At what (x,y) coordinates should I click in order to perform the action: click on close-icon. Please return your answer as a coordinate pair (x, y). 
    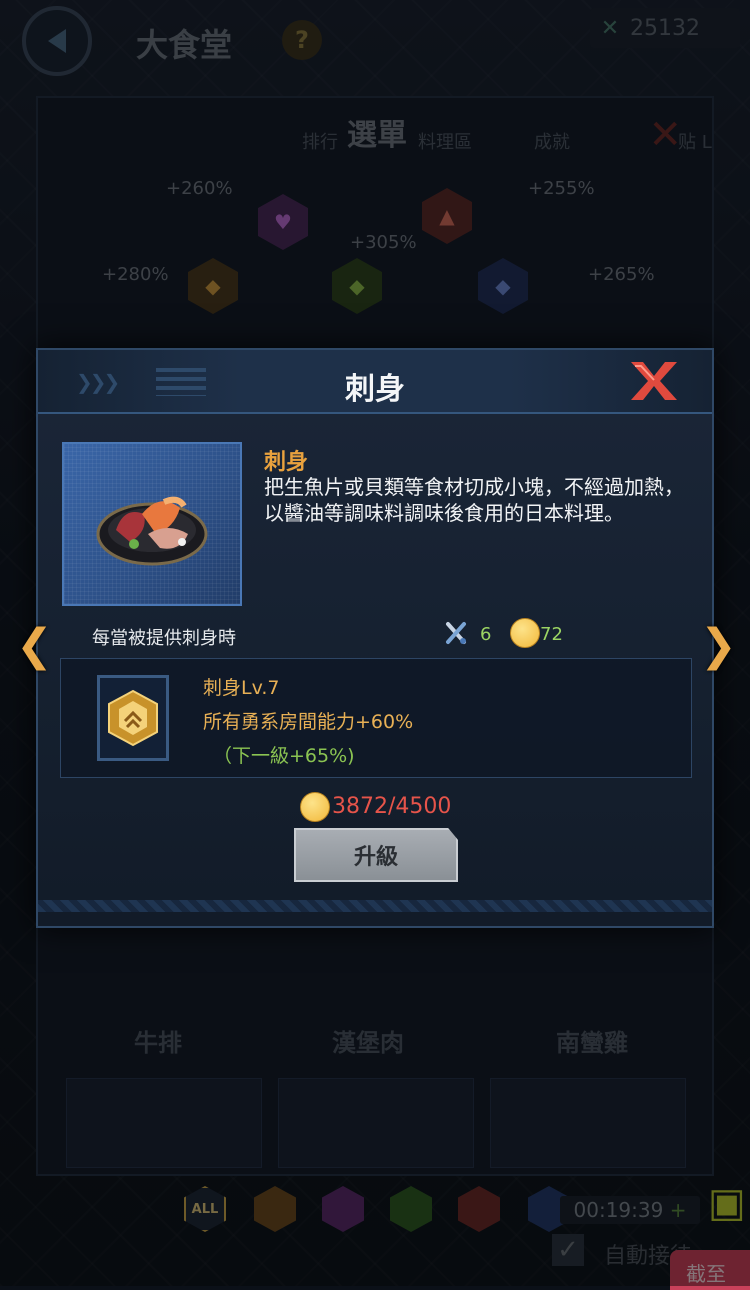
    Looking at the image, I should click on (654, 381).